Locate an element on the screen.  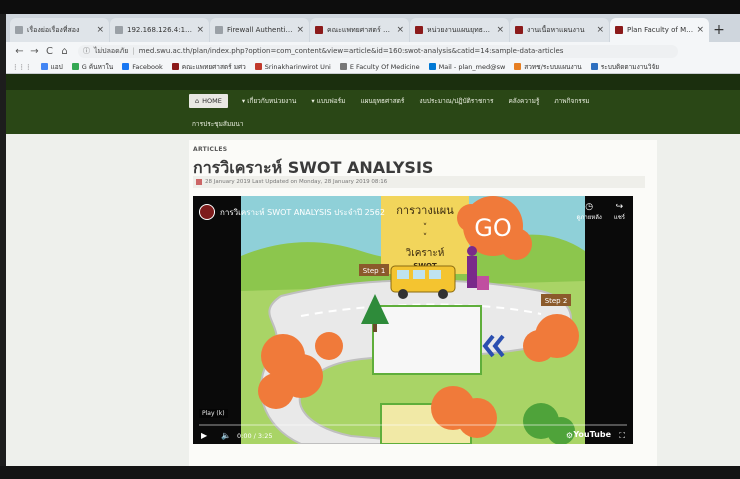
browser-tab: หน่วยงานแผนยุทธศาสตร์× is located at coordinates (459, 30).